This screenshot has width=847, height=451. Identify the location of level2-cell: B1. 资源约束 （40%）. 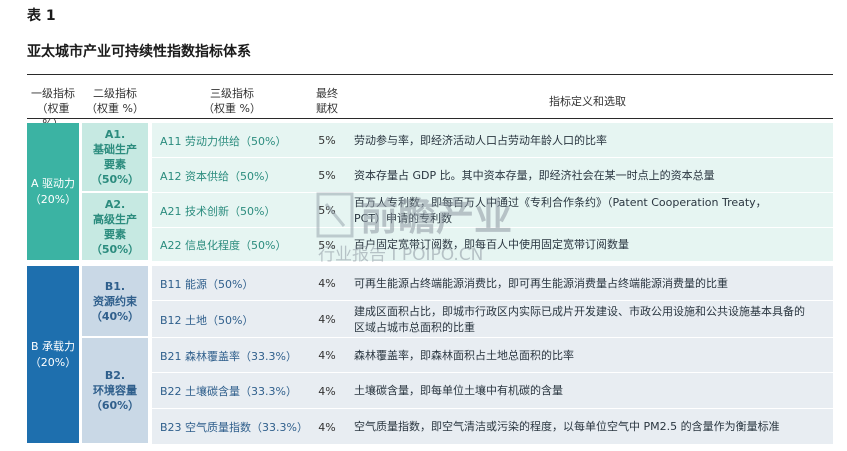
(115, 301).